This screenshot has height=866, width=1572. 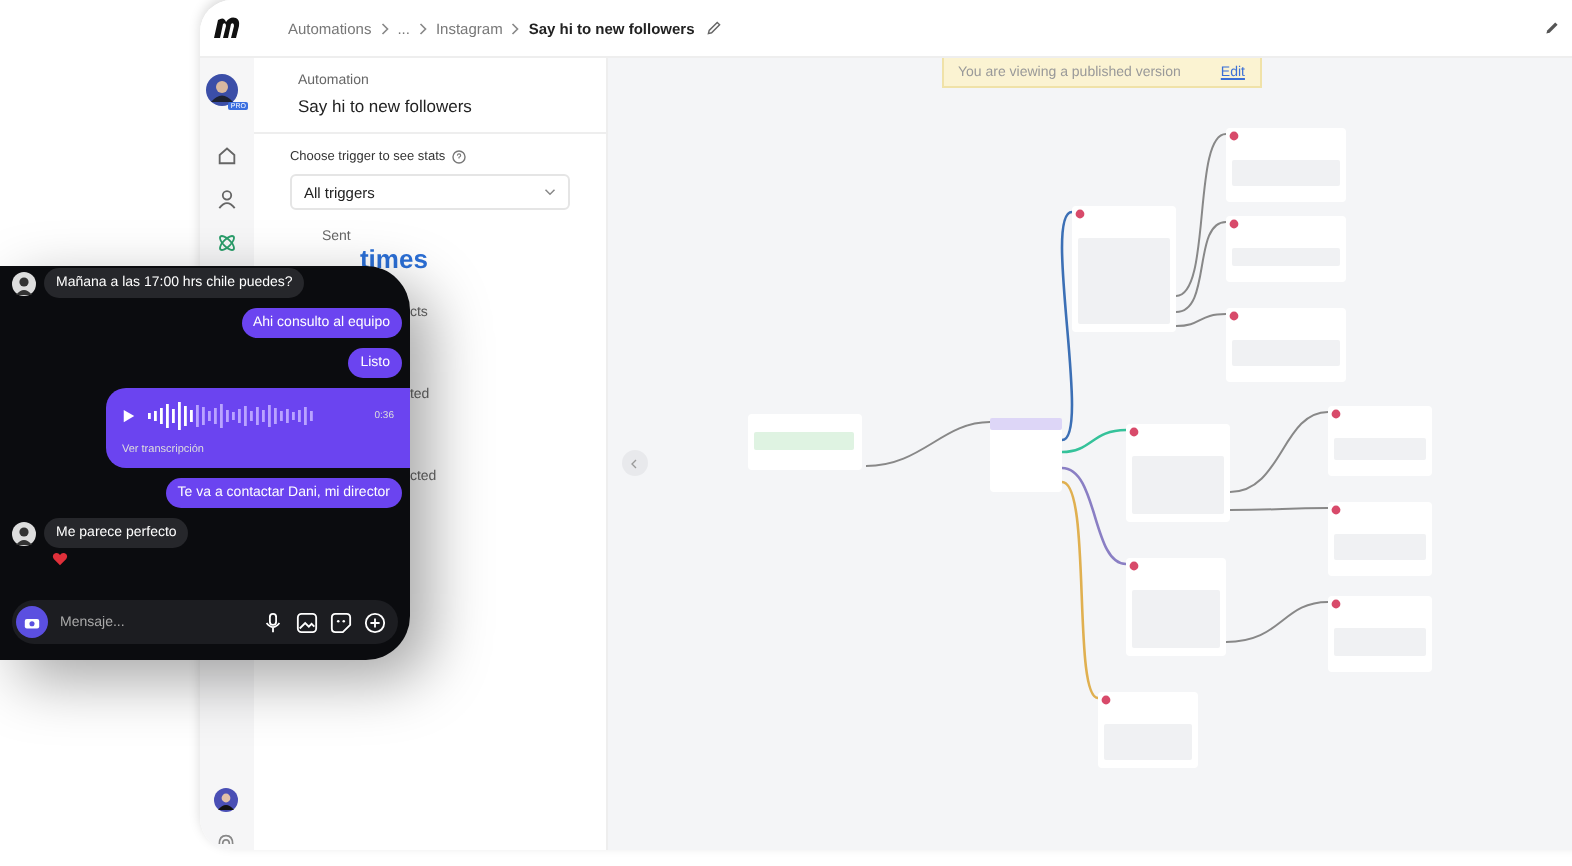 I want to click on microphone-icon, so click(x=273, y=622).